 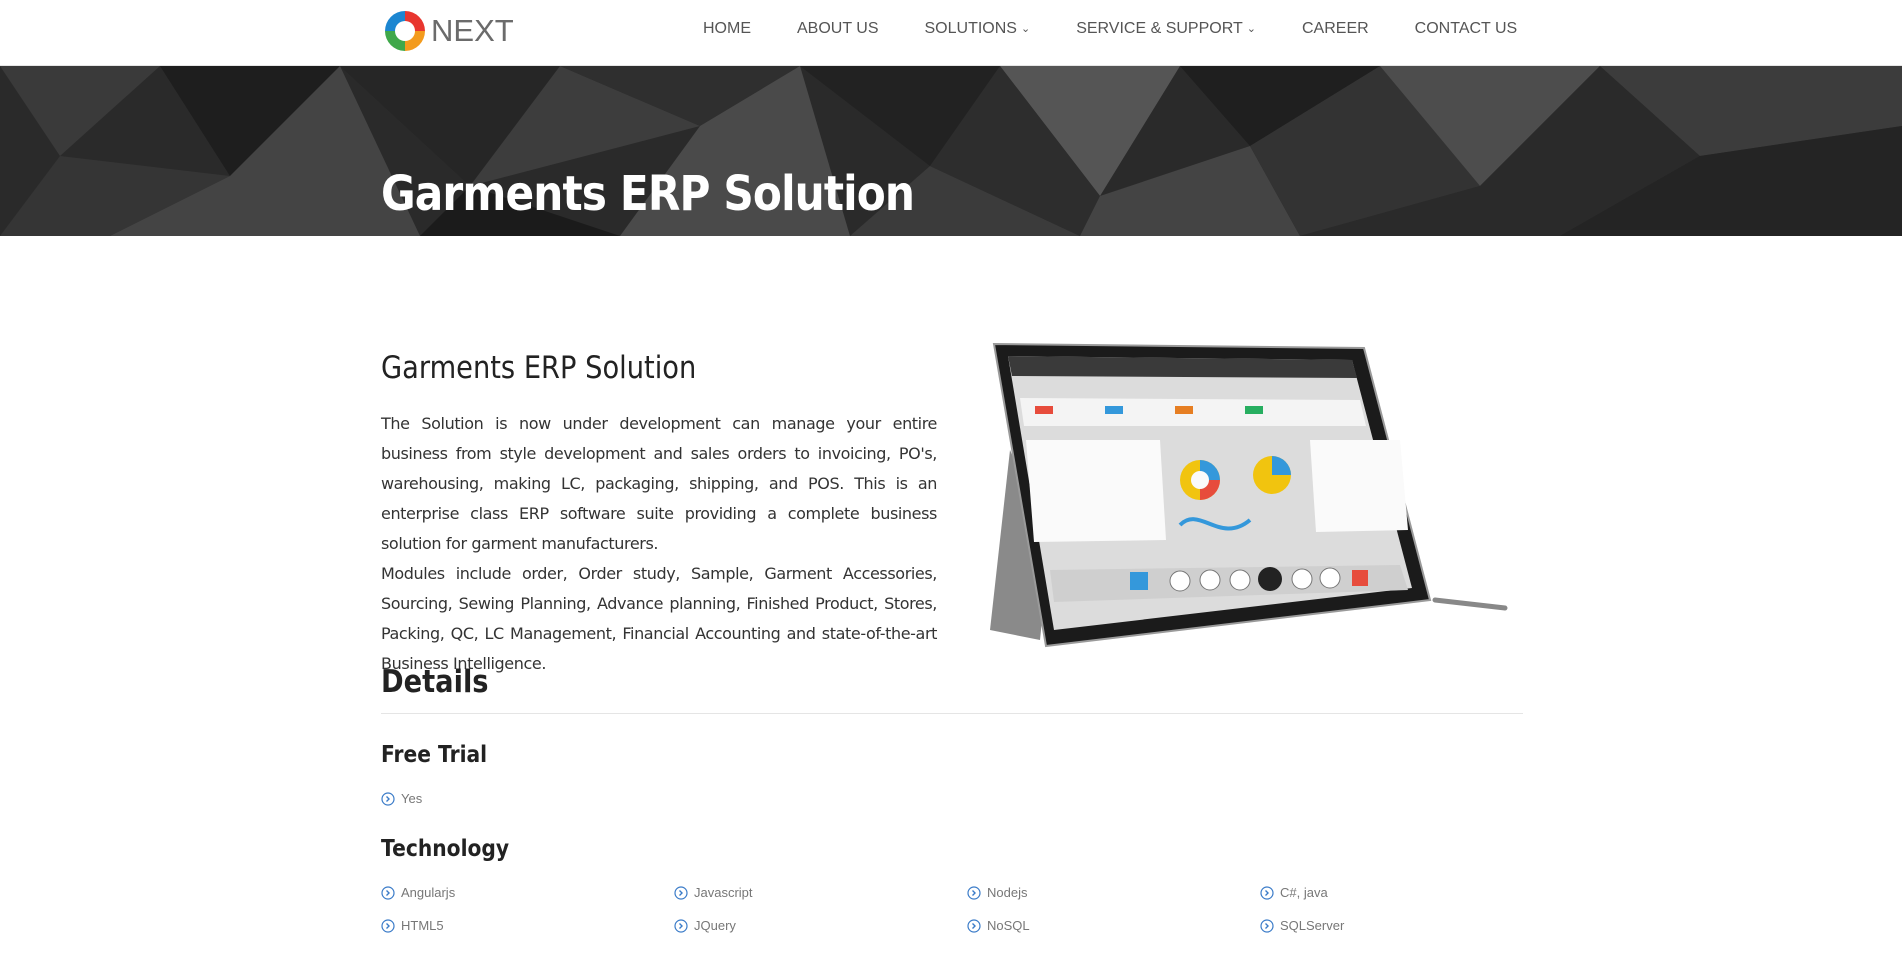 I want to click on tech-label: Javascript, so click(x=723, y=892).